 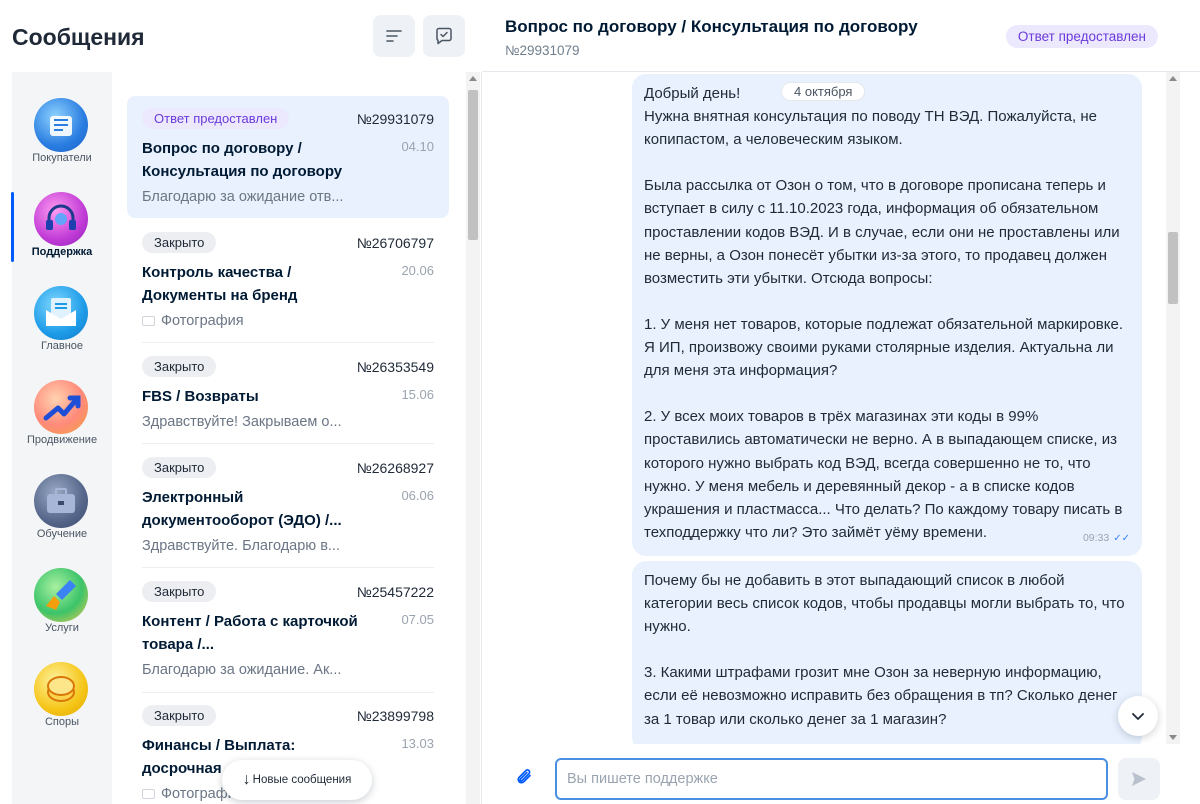 What do you see at coordinates (417, 146) in the screenshot?
I see `ticket-date: 04.10` at bounding box center [417, 146].